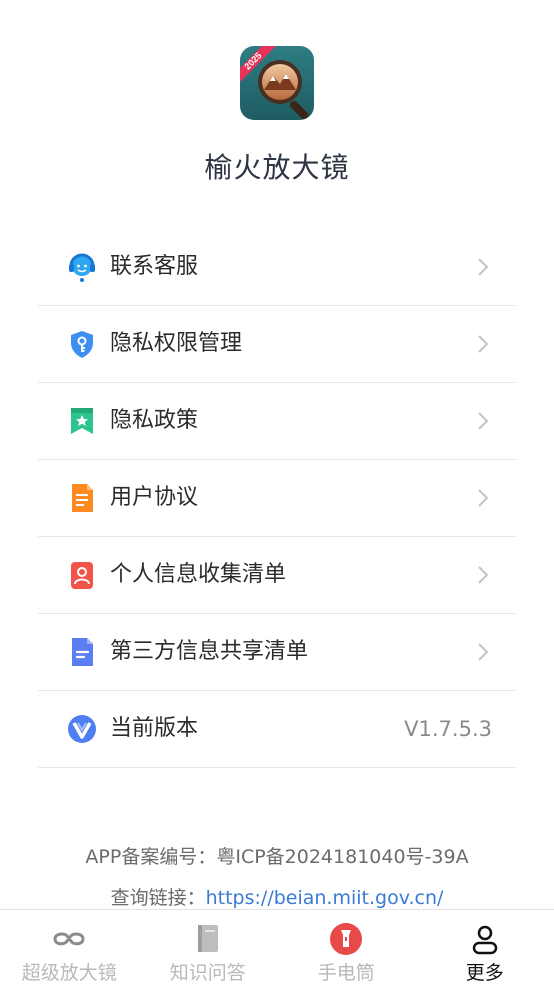 The width and height of the screenshot is (554, 984). I want to click on file-lines-icon, so click(82, 652).